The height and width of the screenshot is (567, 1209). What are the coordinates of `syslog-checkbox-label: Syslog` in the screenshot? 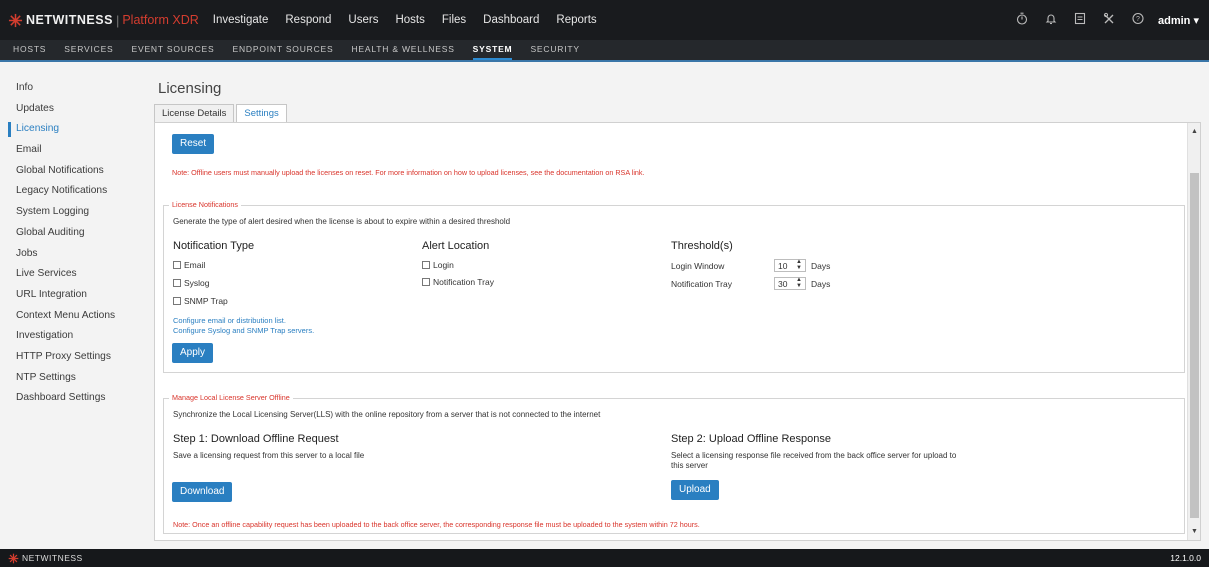 It's located at (197, 283).